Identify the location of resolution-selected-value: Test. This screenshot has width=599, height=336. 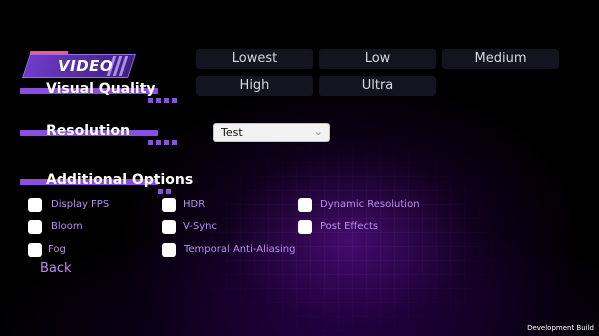
(232, 132).